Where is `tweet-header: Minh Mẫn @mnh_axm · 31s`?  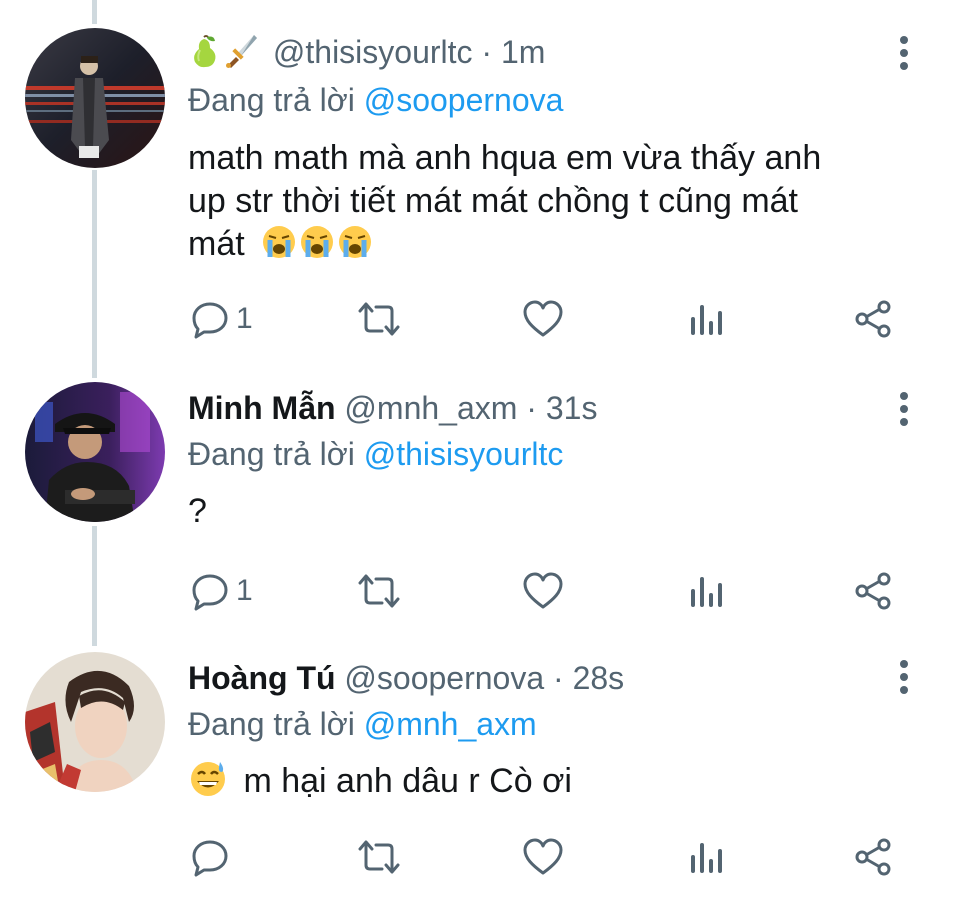 tweet-header: Minh Mẫn @mnh_axm · 31s is located at coordinates (392, 408).